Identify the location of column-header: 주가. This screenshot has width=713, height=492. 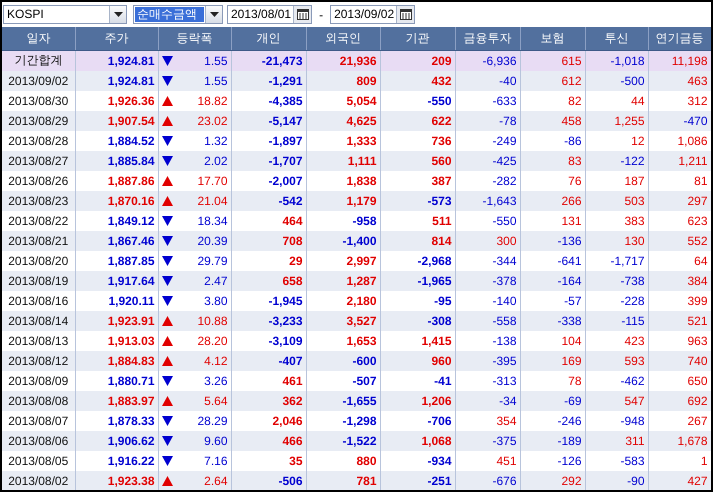
(116, 38).